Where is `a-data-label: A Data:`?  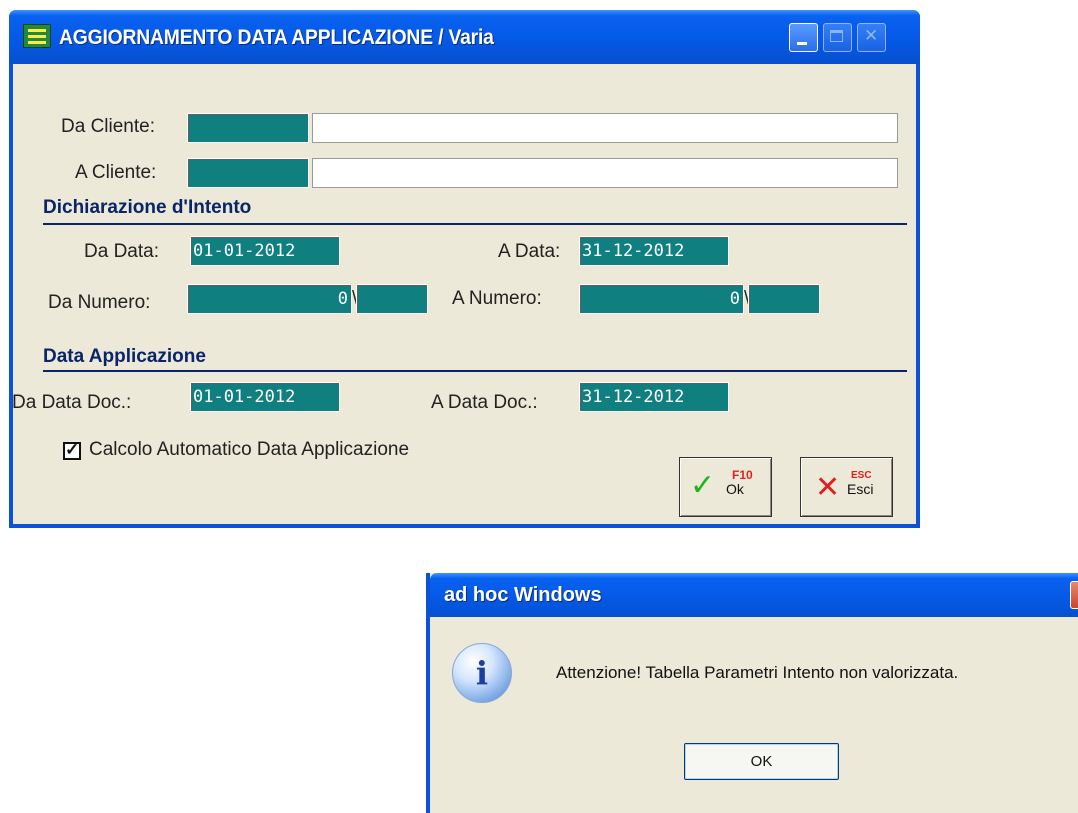
a-data-label: A Data: is located at coordinates (529, 251).